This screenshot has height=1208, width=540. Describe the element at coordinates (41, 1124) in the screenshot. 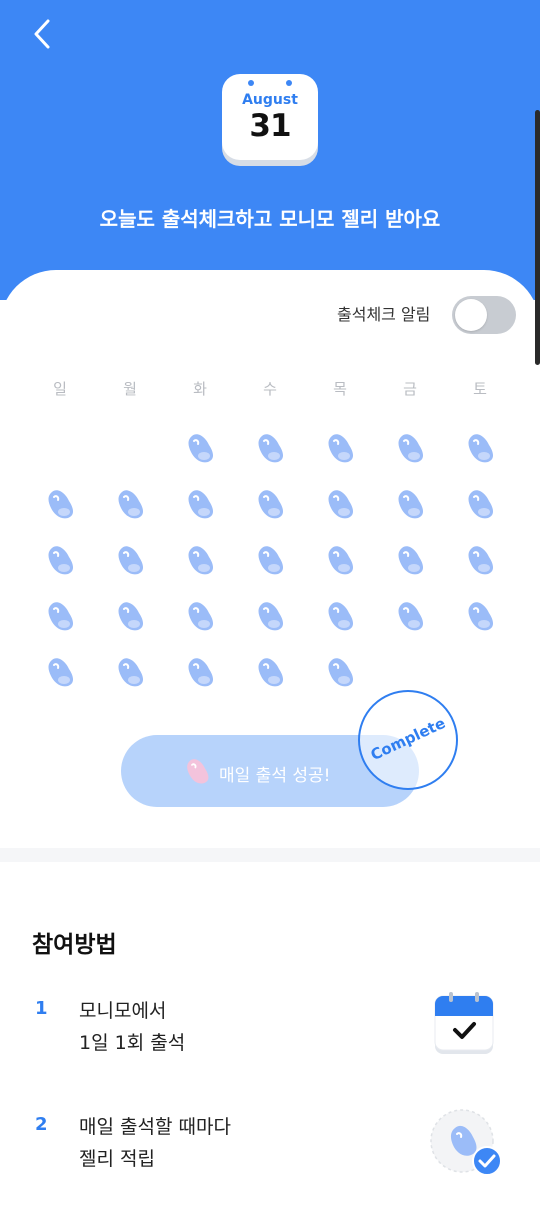

I see `step-number: 2` at that location.